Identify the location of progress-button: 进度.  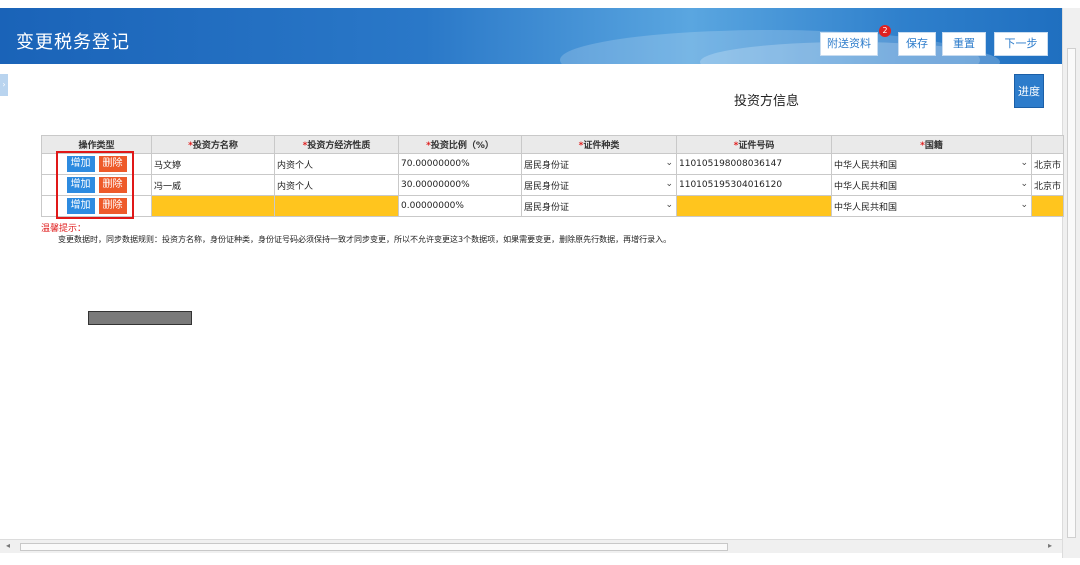
(1029, 91).